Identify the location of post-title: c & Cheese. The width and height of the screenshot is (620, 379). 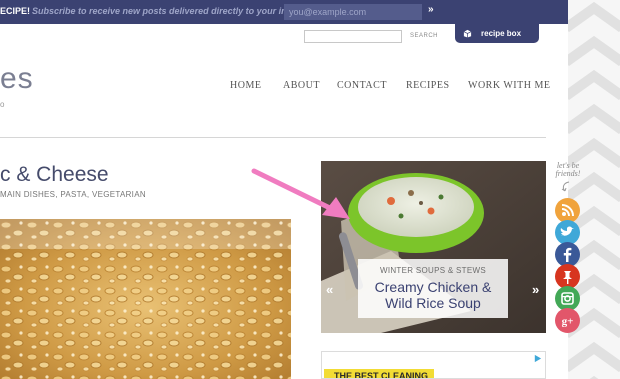
(54, 175).